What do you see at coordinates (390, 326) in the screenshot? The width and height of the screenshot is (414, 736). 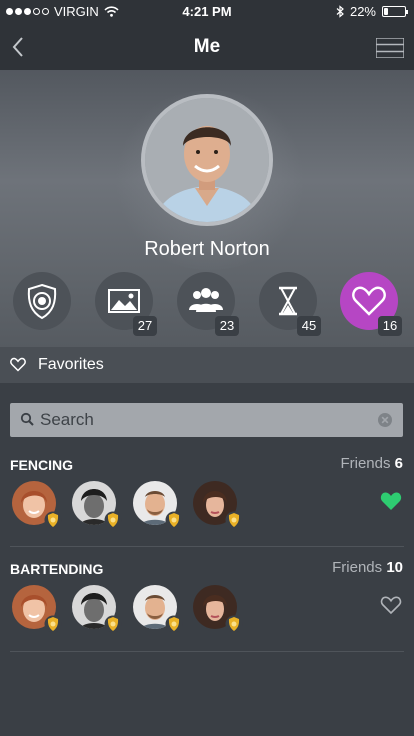 I see `favorites-count: 16` at bounding box center [390, 326].